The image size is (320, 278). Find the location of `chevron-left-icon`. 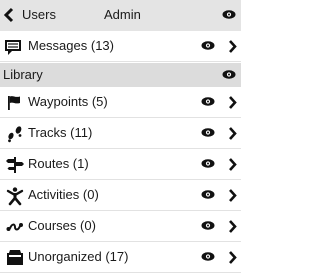

chevron-left-icon is located at coordinates (10, 15).